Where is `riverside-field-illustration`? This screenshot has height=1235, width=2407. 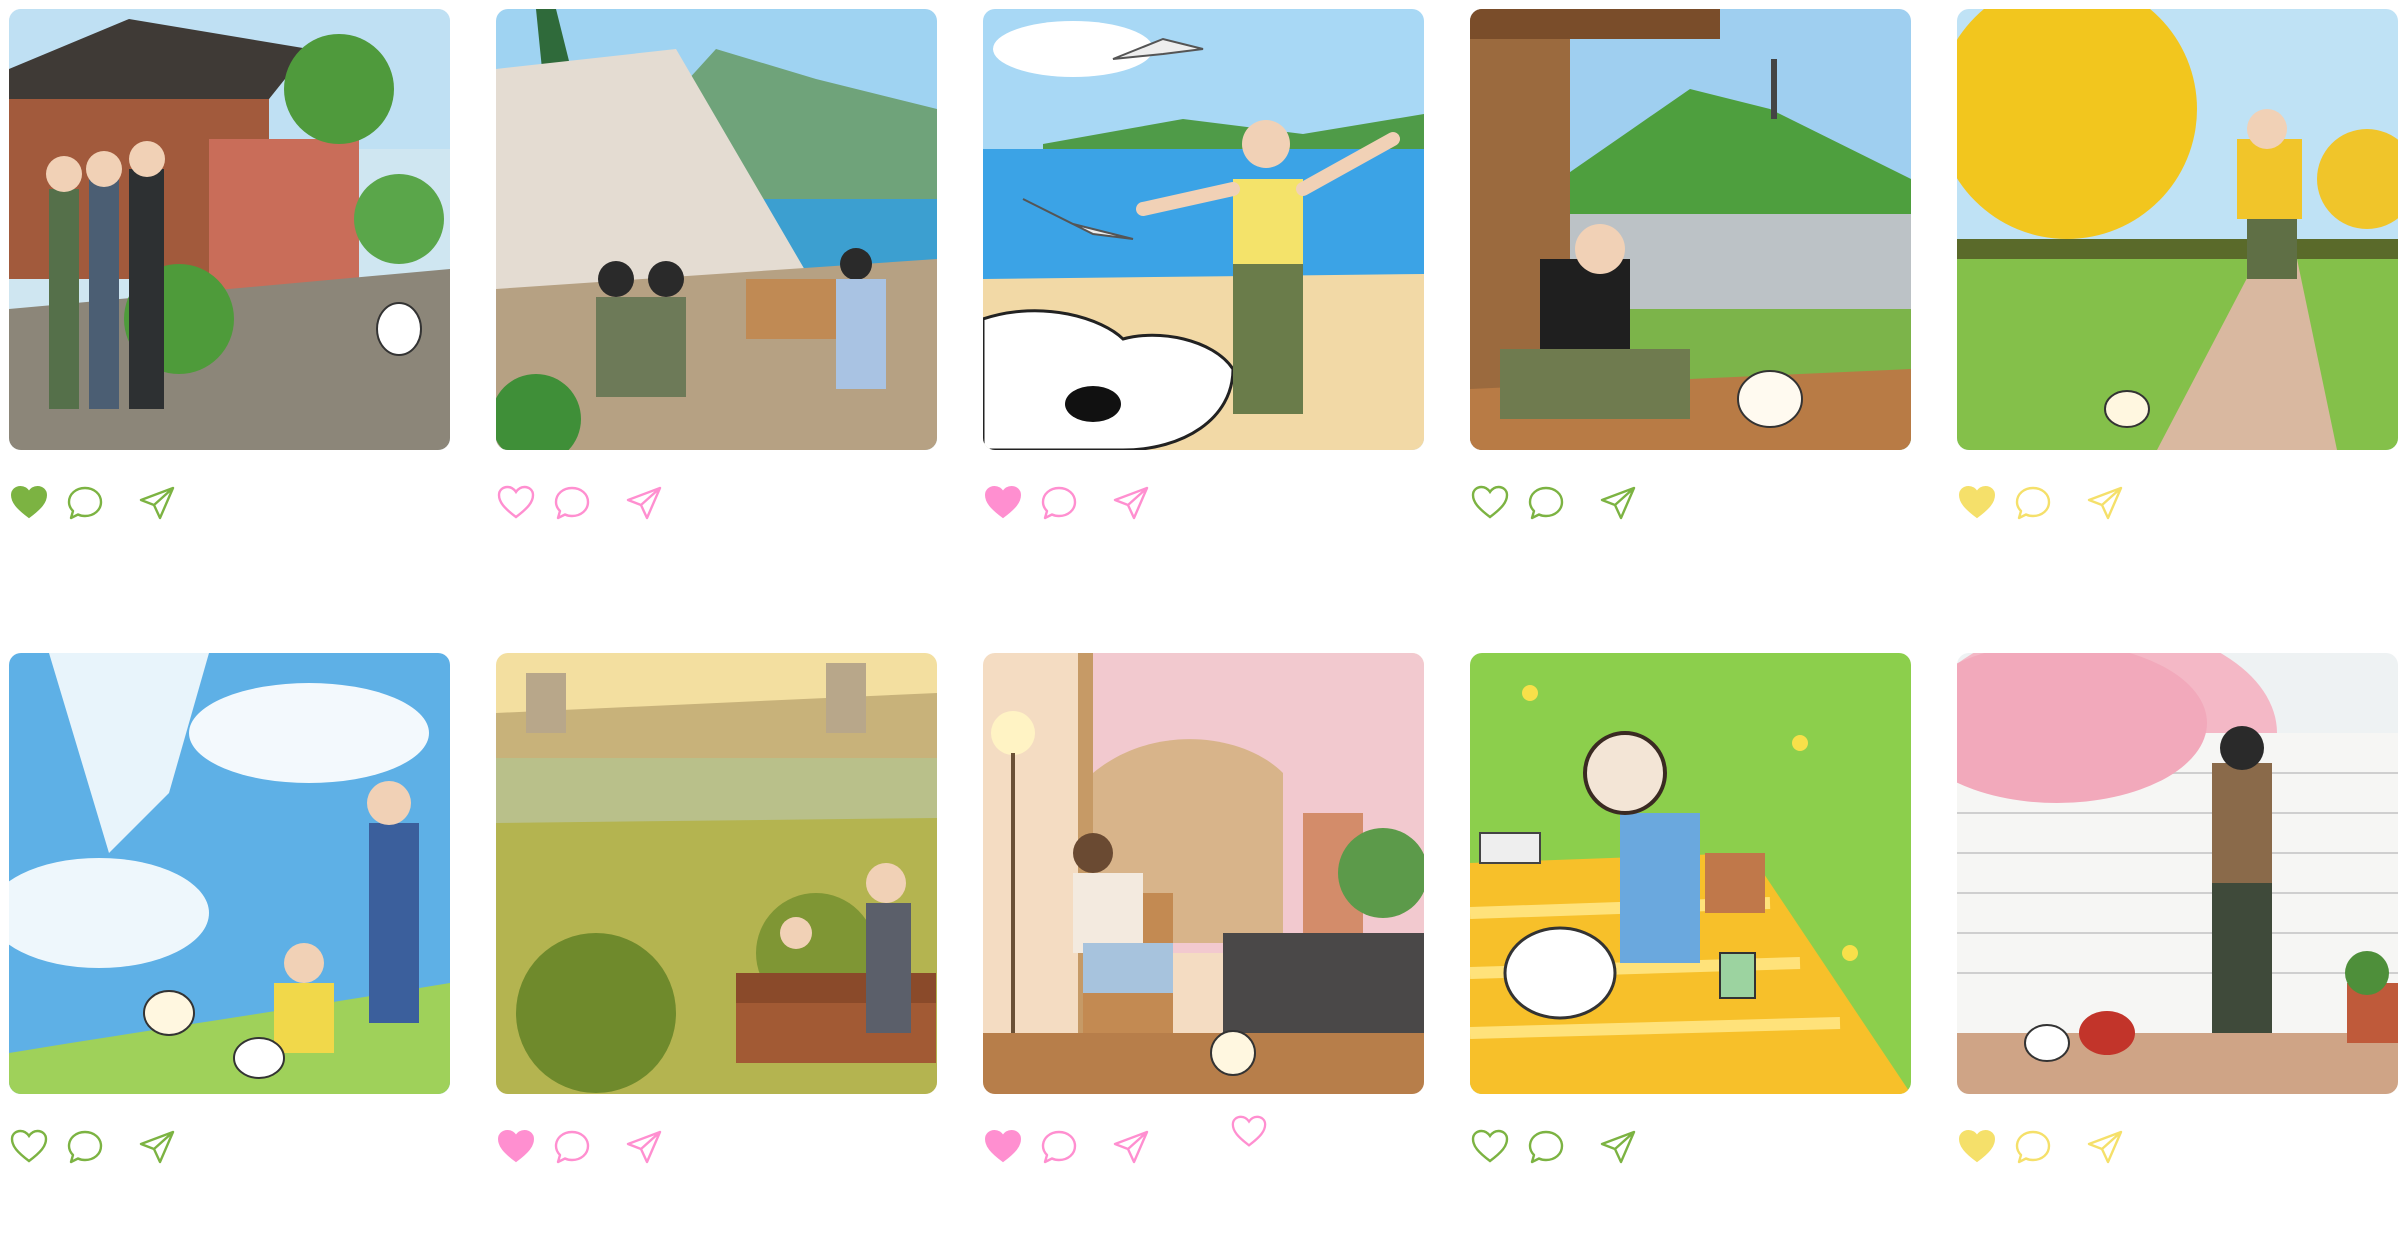
riverside-field-illustration is located at coordinates (716, 873).